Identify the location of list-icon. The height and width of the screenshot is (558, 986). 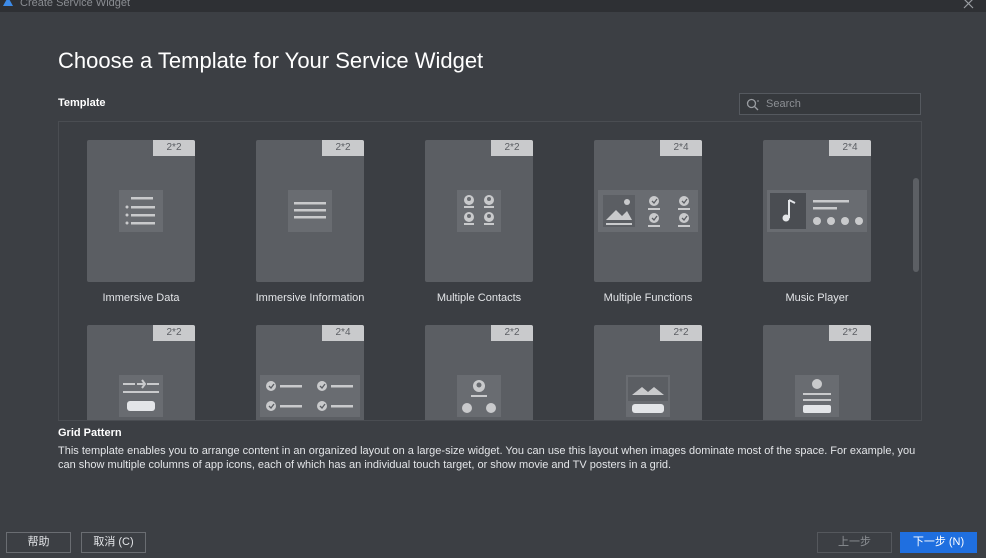
(141, 211).